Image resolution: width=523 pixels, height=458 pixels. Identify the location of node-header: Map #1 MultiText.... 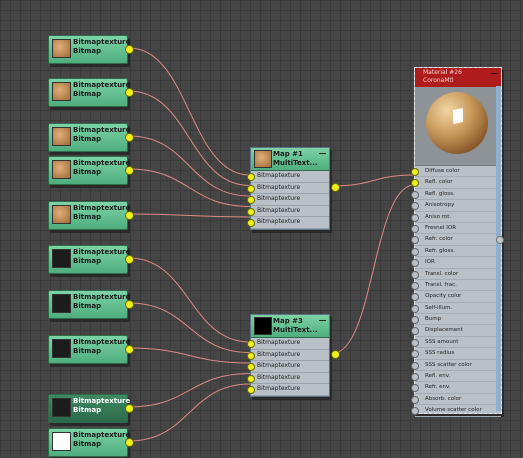
(290, 159).